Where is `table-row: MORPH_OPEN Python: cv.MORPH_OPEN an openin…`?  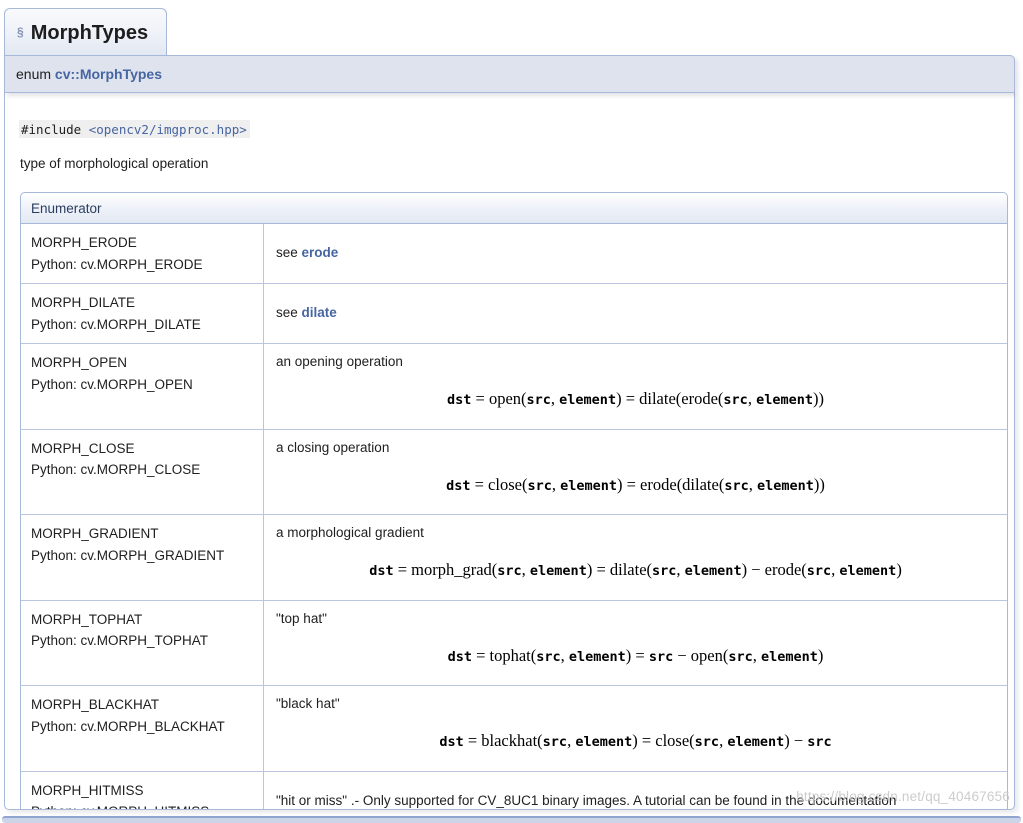
table-row: MORPH_OPEN Python: cv.MORPH_OPEN an openin… is located at coordinates (514, 387).